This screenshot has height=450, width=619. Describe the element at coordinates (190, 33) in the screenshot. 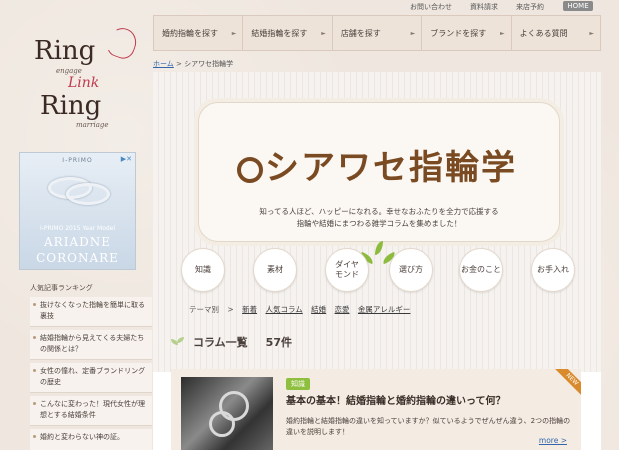

I see `nav-label: 婚約指輪を探す` at that location.